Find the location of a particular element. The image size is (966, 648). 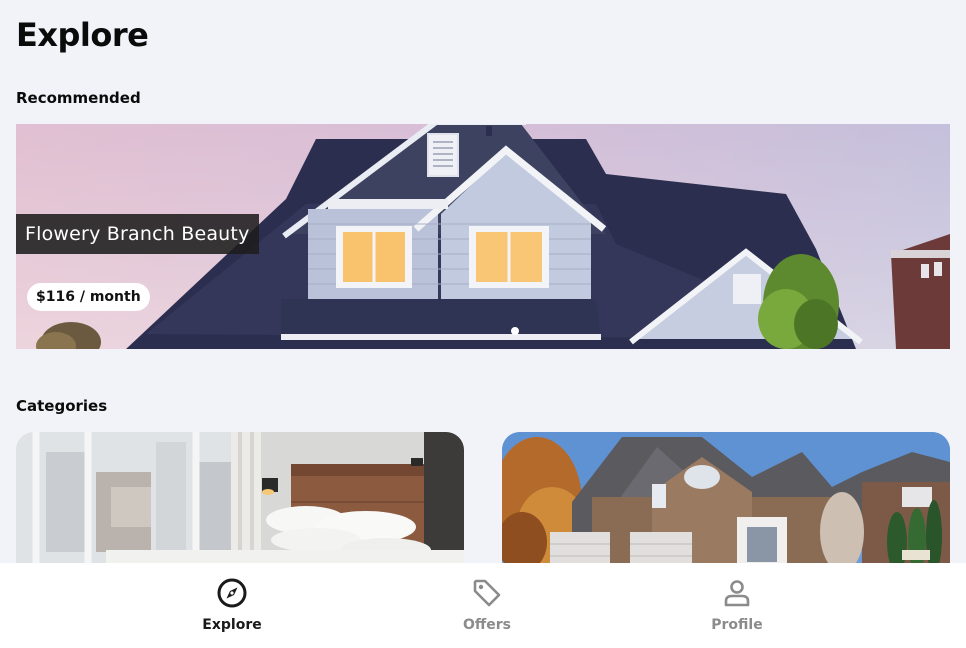

nav-tab-explore: Explore is located at coordinates (232, 605).